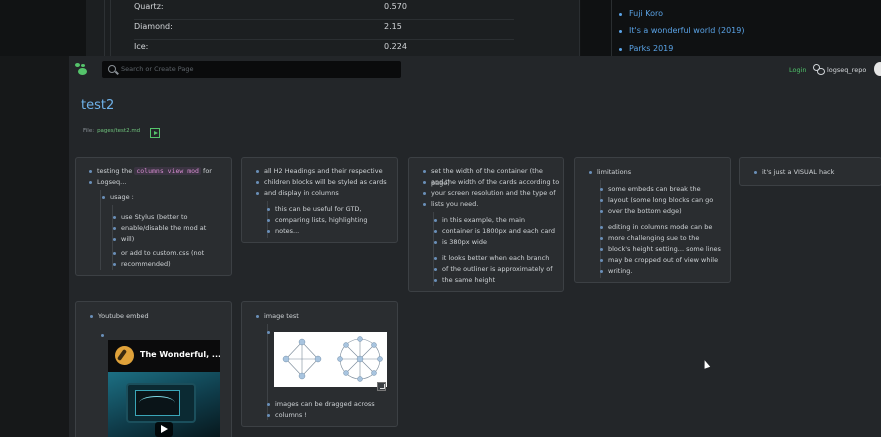  Describe the element at coordinates (89, 131) in the screenshot. I see `file-label: File:` at that location.